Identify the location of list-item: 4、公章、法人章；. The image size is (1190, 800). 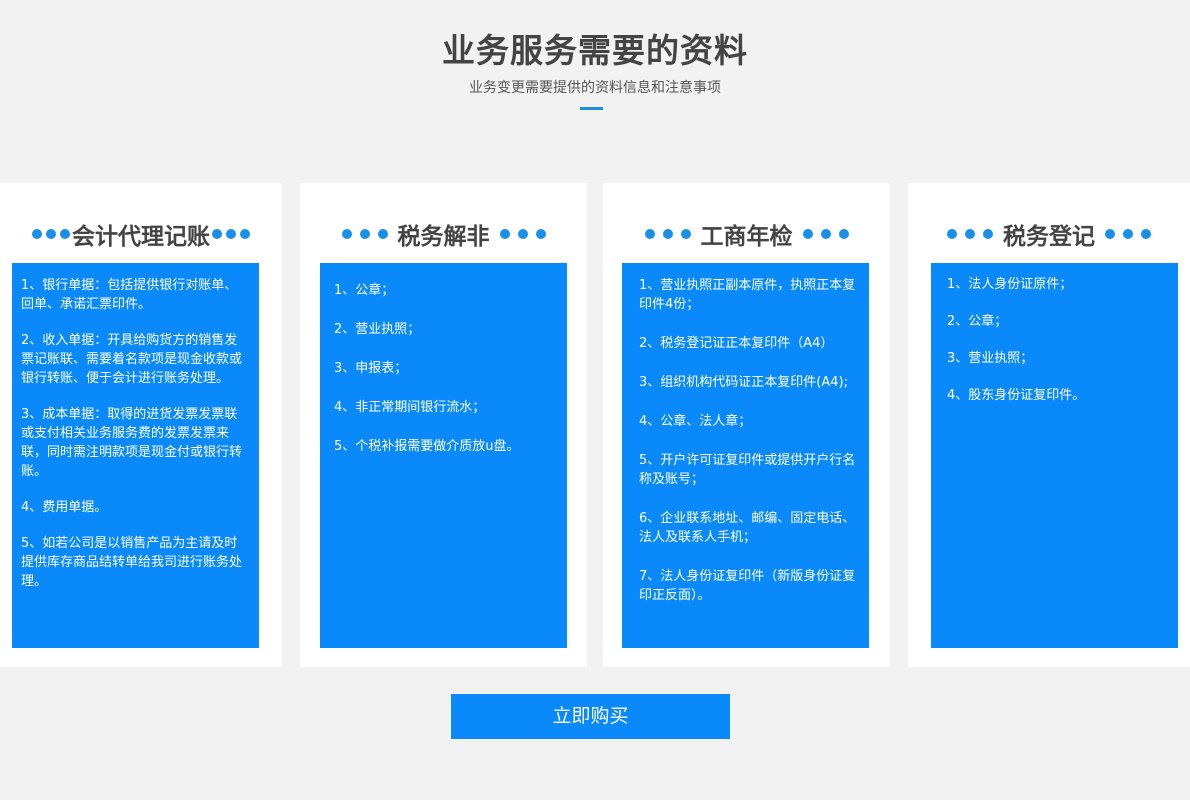
(695, 421).